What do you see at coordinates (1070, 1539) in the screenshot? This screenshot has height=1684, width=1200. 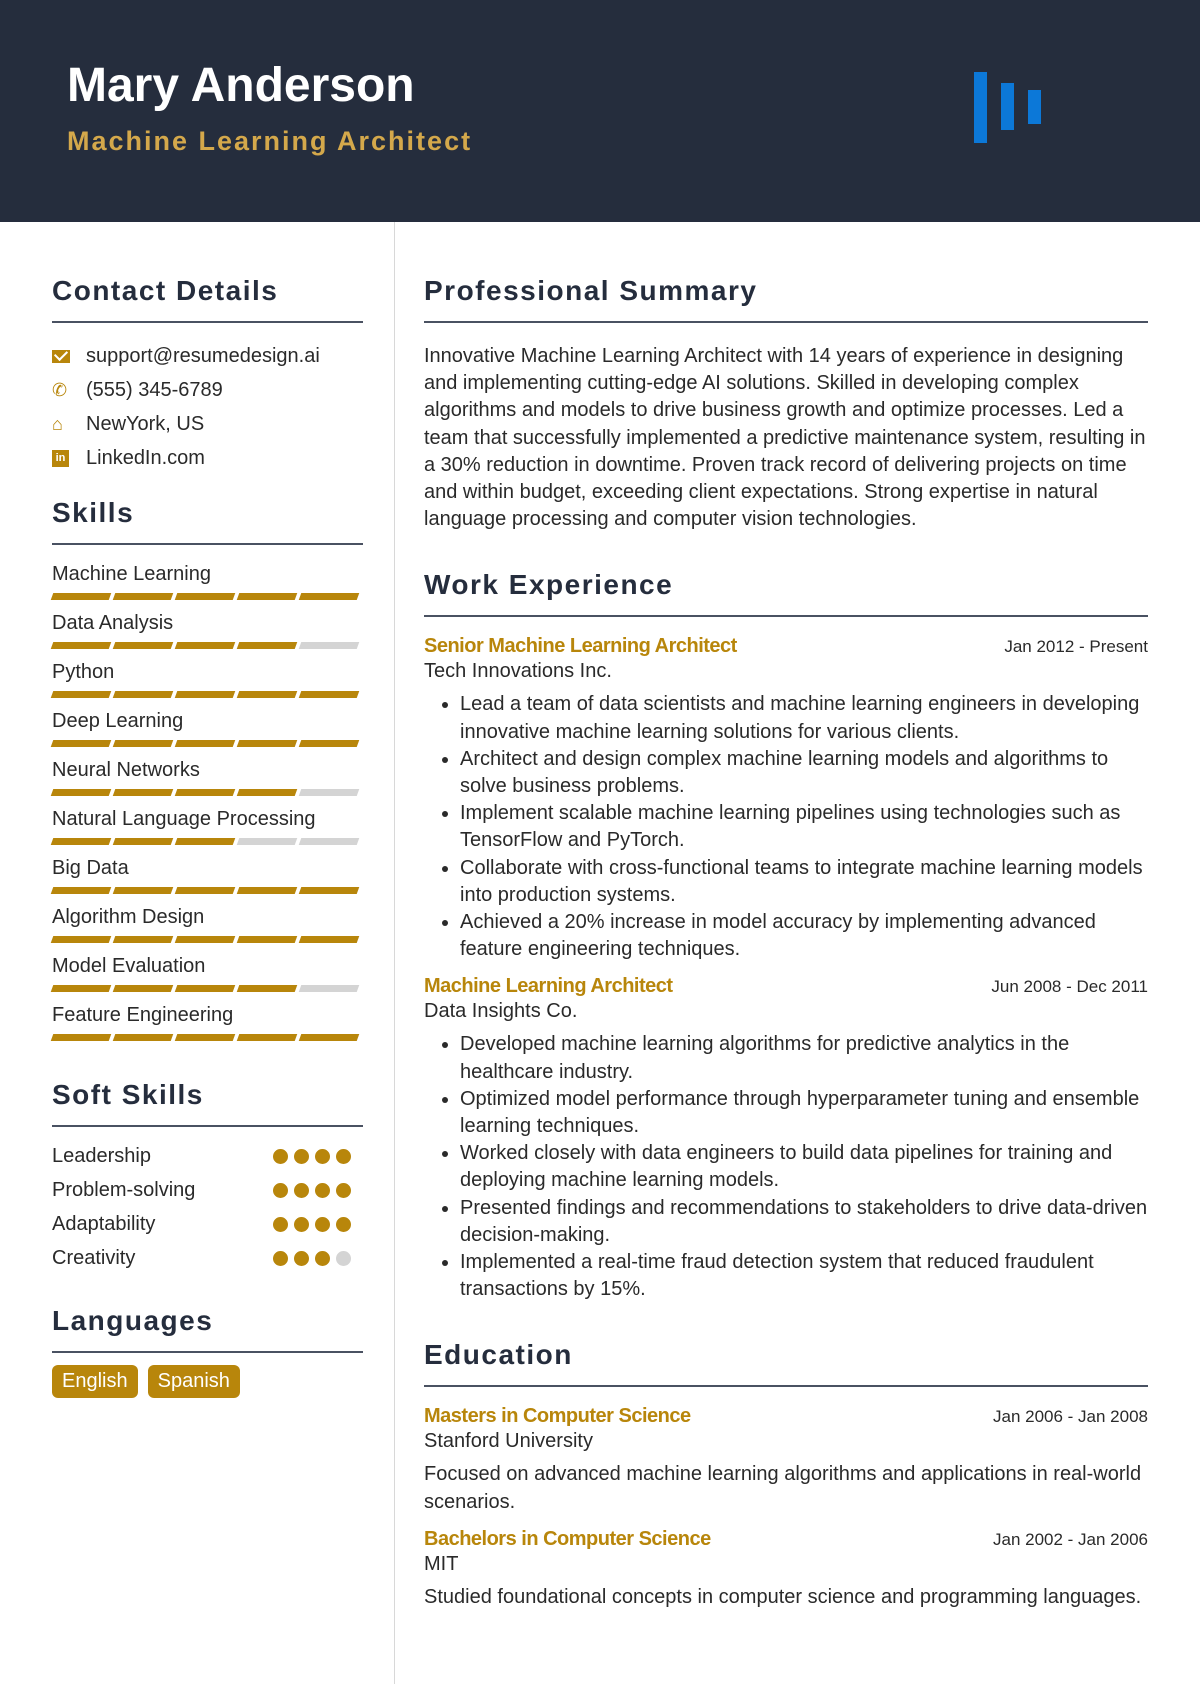 I see `education-date: Jan 2002 - Jan 2006` at bounding box center [1070, 1539].